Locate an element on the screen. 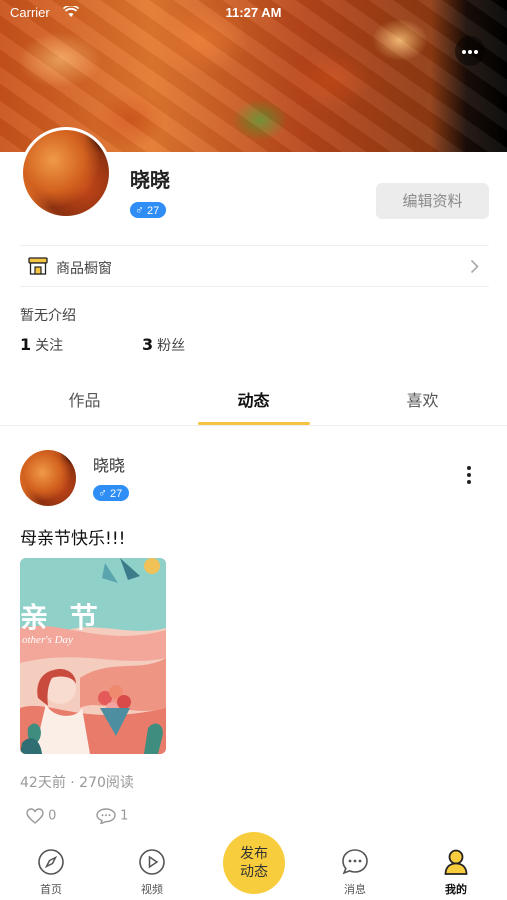  comment-button: 1 is located at coordinates (112, 816).